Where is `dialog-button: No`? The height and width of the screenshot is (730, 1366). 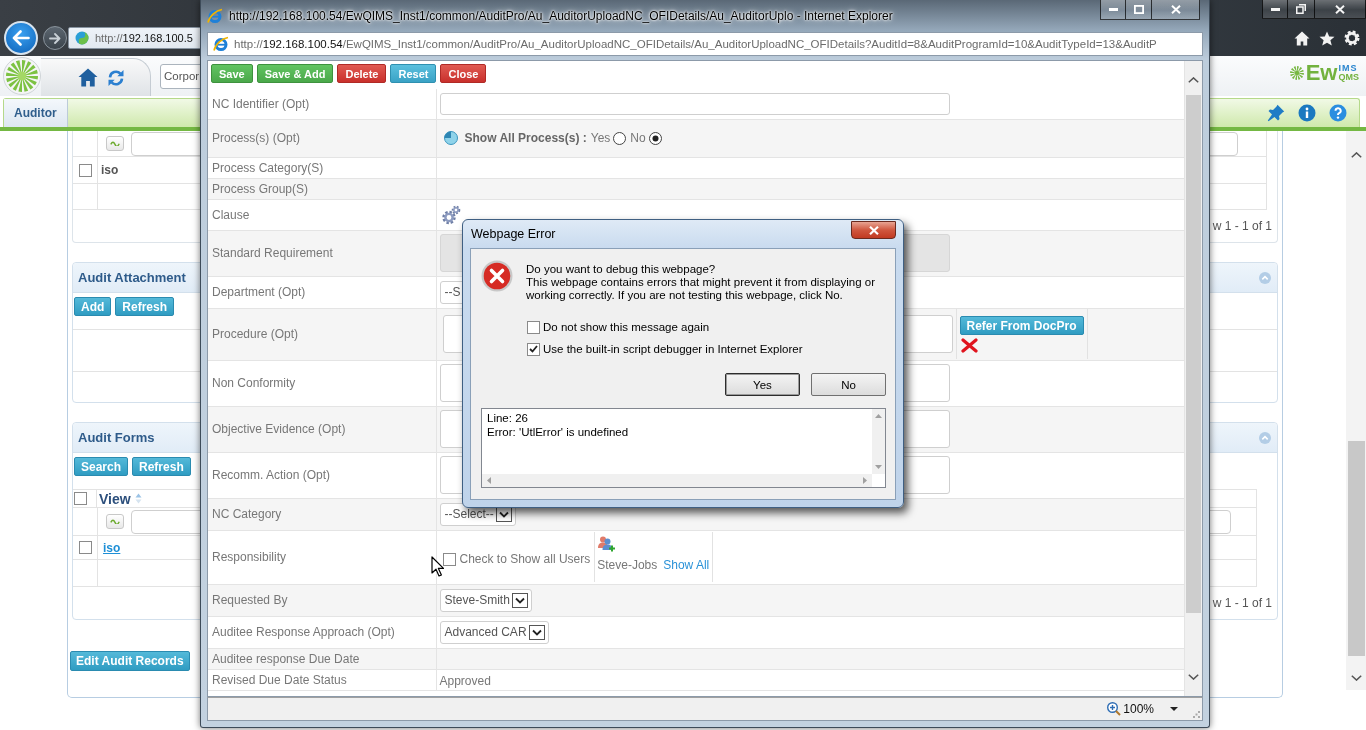 dialog-button: No is located at coordinates (848, 384).